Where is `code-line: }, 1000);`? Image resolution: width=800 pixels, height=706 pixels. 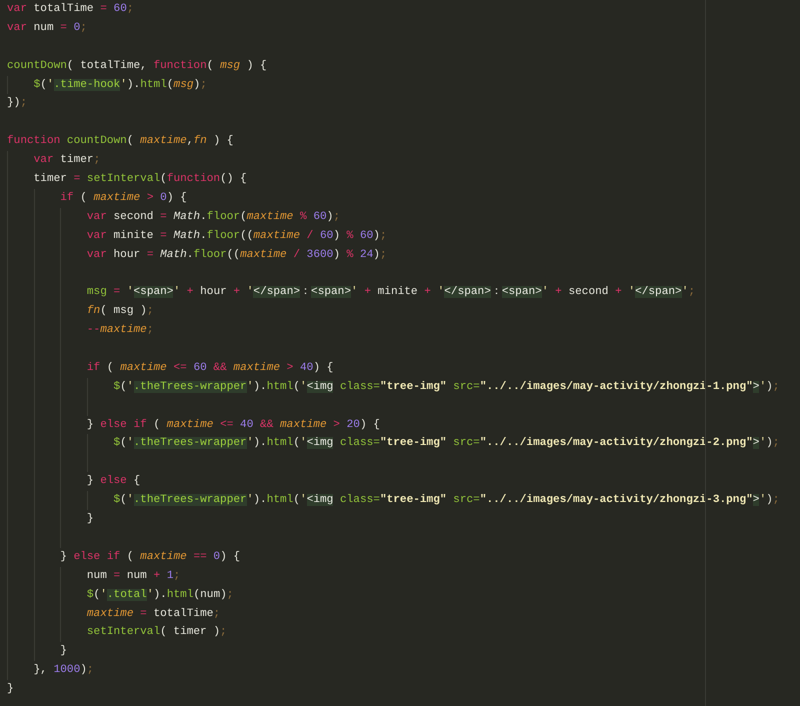 code-line: }, 1000); is located at coordinates (64, 670).